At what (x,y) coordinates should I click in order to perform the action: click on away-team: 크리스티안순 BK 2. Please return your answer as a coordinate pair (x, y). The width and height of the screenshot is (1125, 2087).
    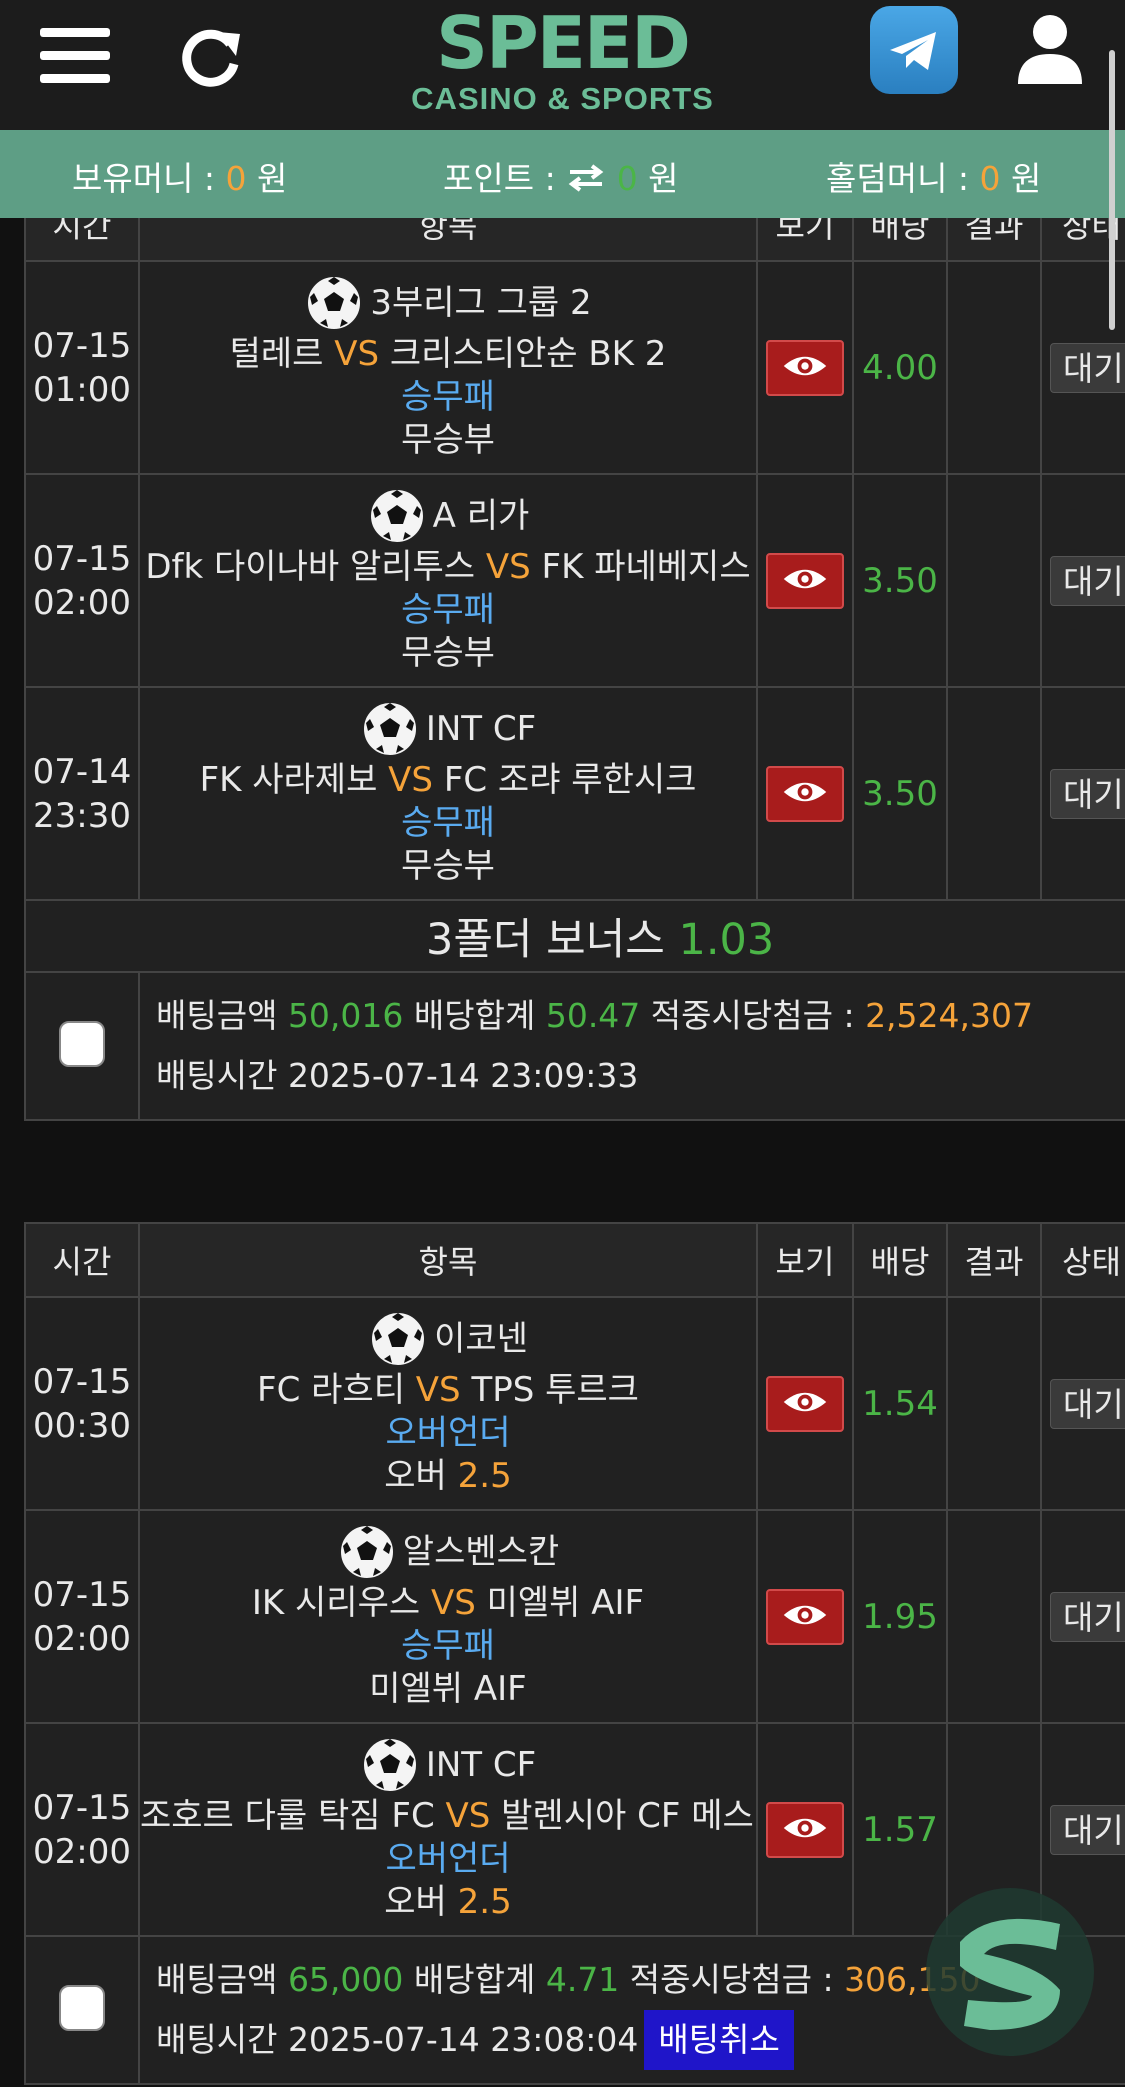
    Looking at the image, I should click on (528, 354).